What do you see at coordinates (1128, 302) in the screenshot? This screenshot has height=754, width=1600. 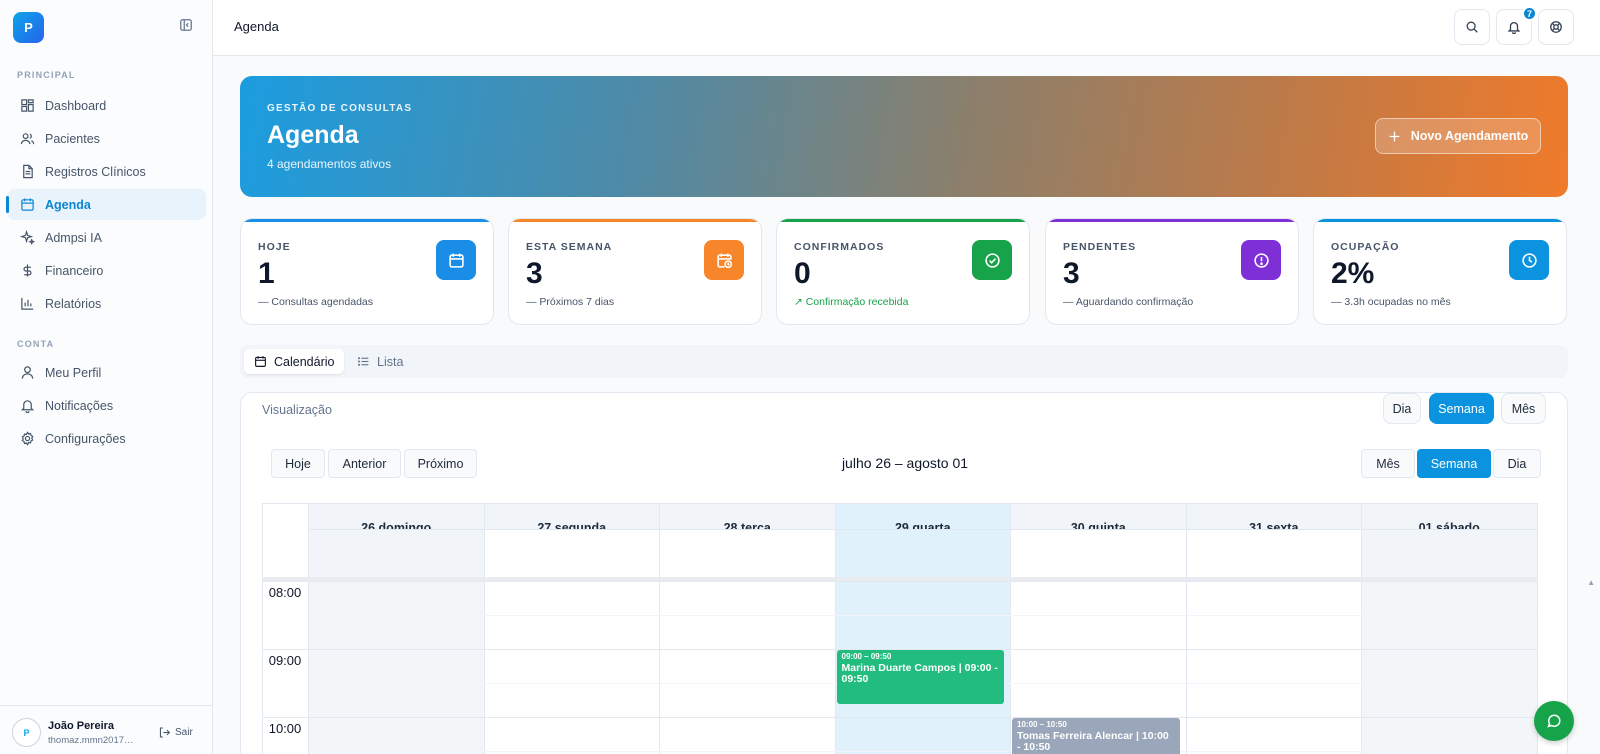 I see `stat-desc: — Aguardando confirmação` at bounding box center [1128, 302].